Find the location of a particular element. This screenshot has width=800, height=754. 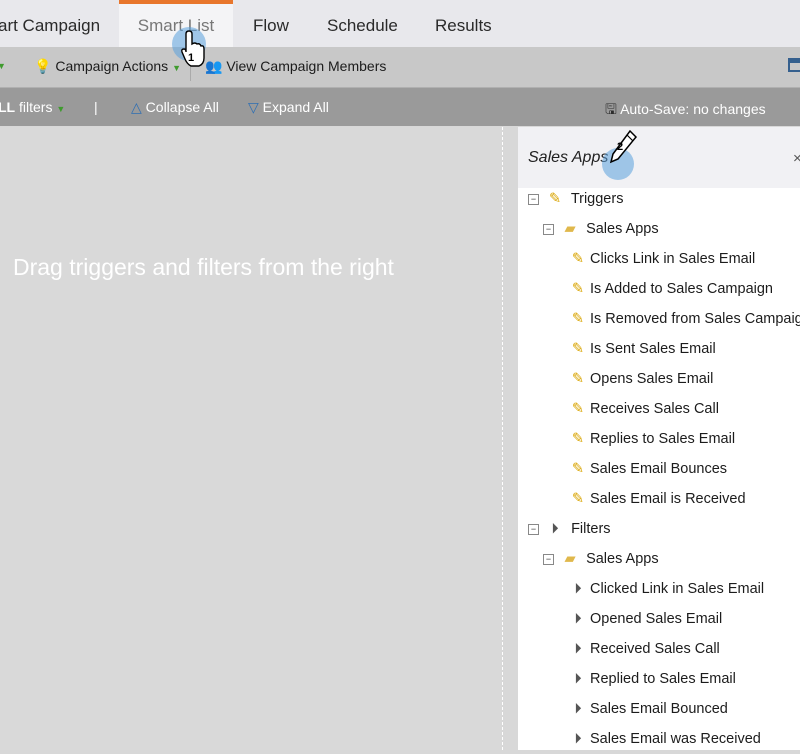

filter-item: ⏵ Replied to Sales Email is located at coordinates (653, 679).